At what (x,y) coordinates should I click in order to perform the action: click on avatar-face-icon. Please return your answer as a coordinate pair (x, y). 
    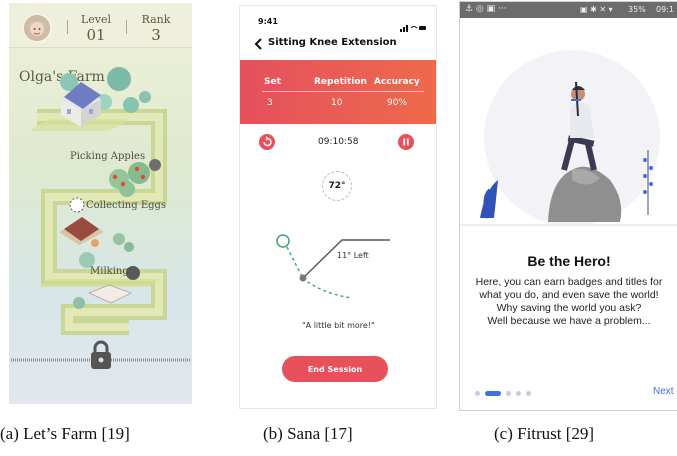
    Looking at the image, I should click on (37, 28).